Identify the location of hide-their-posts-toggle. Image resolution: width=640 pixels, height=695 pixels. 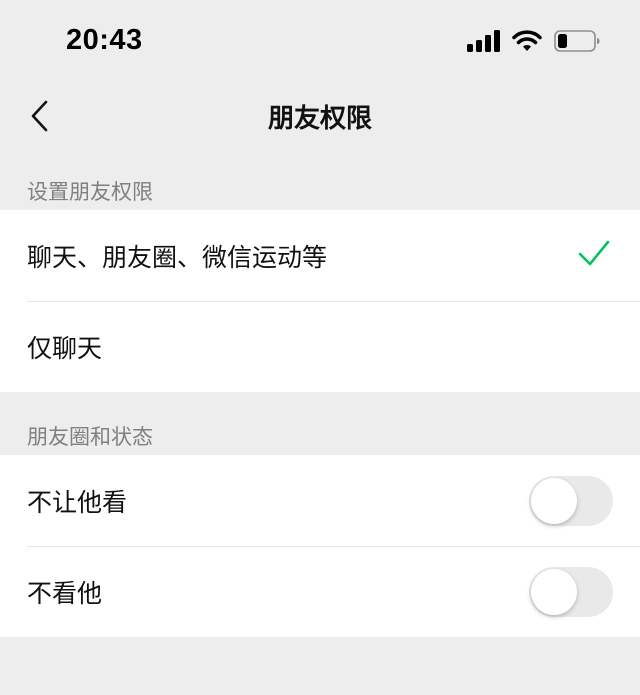
(571, 592).